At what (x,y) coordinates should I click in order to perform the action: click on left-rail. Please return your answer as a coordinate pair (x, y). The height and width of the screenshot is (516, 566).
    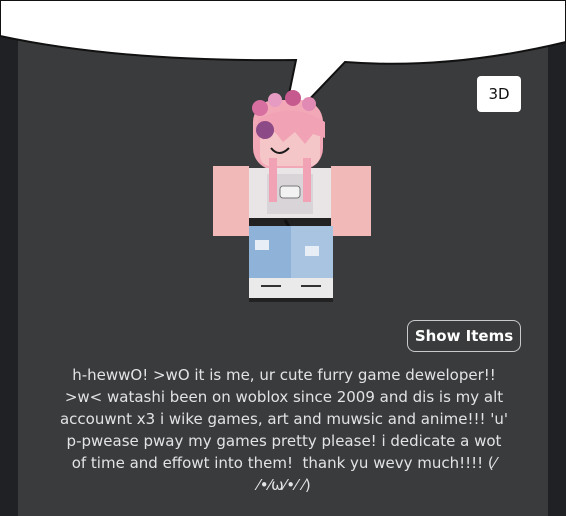
    Looking at the image, I should click on (9, 258).